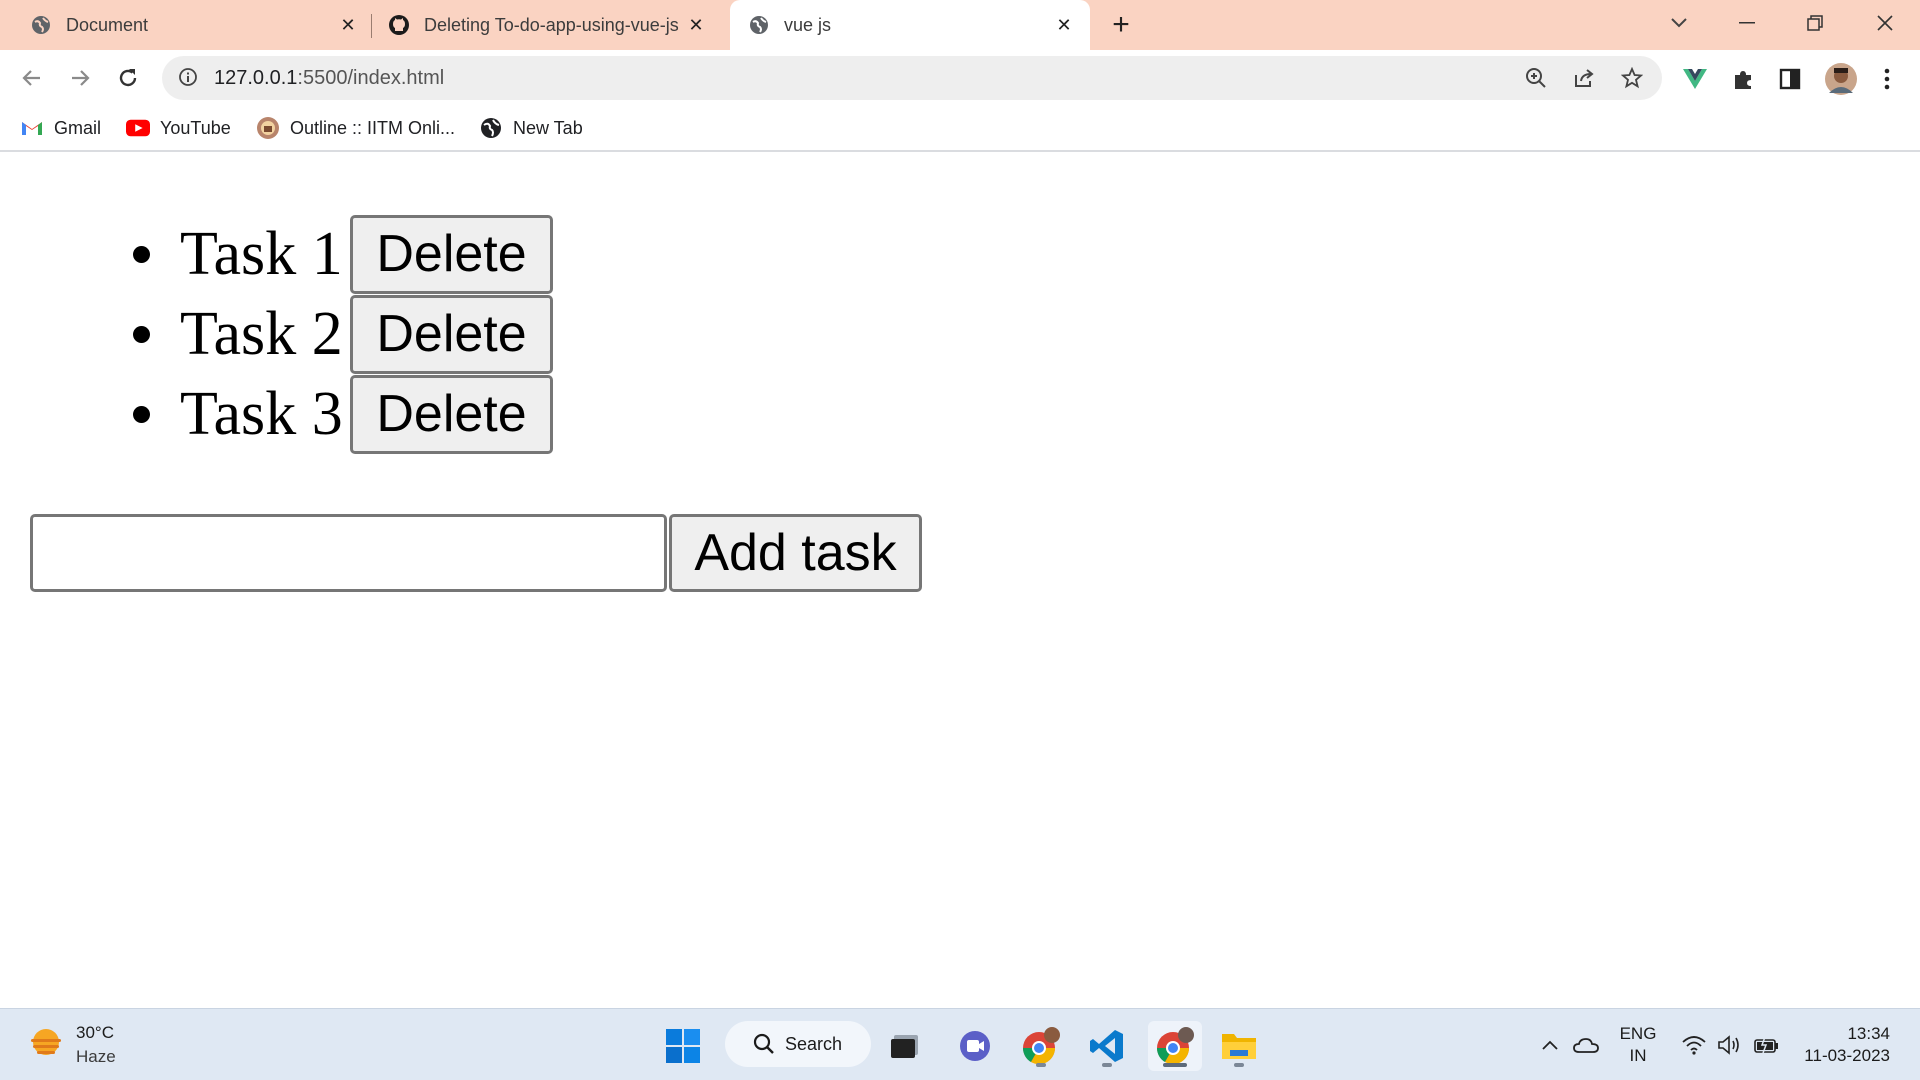 Image resolution: width=1920 pixels, height=1080 pixels. What do you see at coordinates (912, 78) in the screenshot?
I see `address-bar: 127.0.0.1:5500/index.html` at bounding box center [912, 78].